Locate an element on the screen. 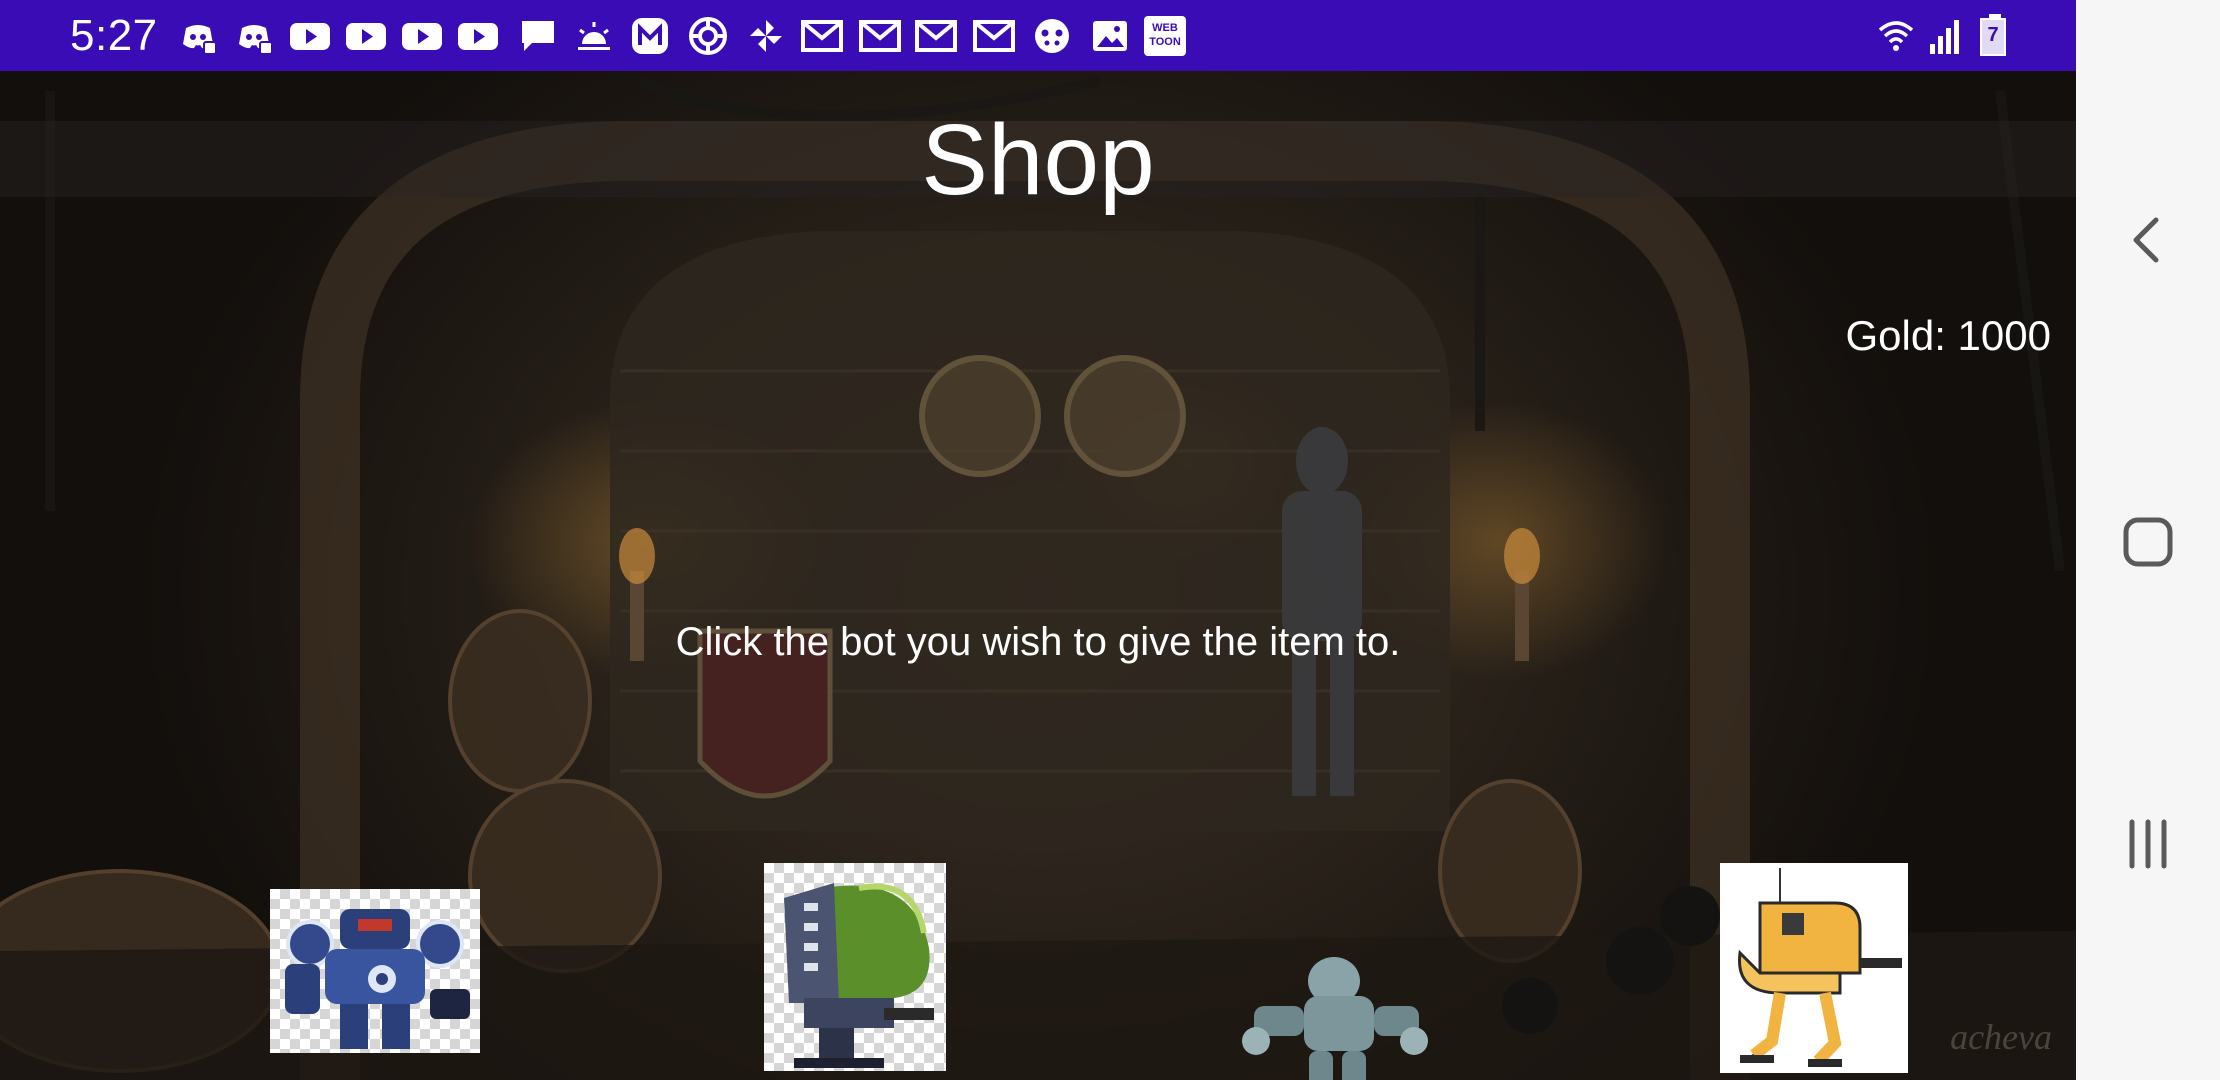 The height and width of the screenshot is (1080, 2220). back-button is located at coordinates (2148, 240).